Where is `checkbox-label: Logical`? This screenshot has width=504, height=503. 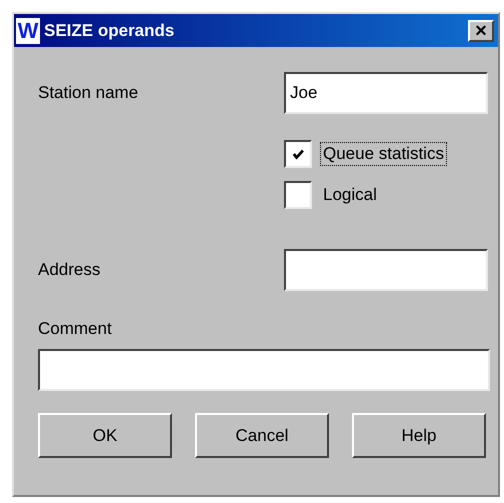
checkbox-label: Logical is located at coordinates (350, 195).